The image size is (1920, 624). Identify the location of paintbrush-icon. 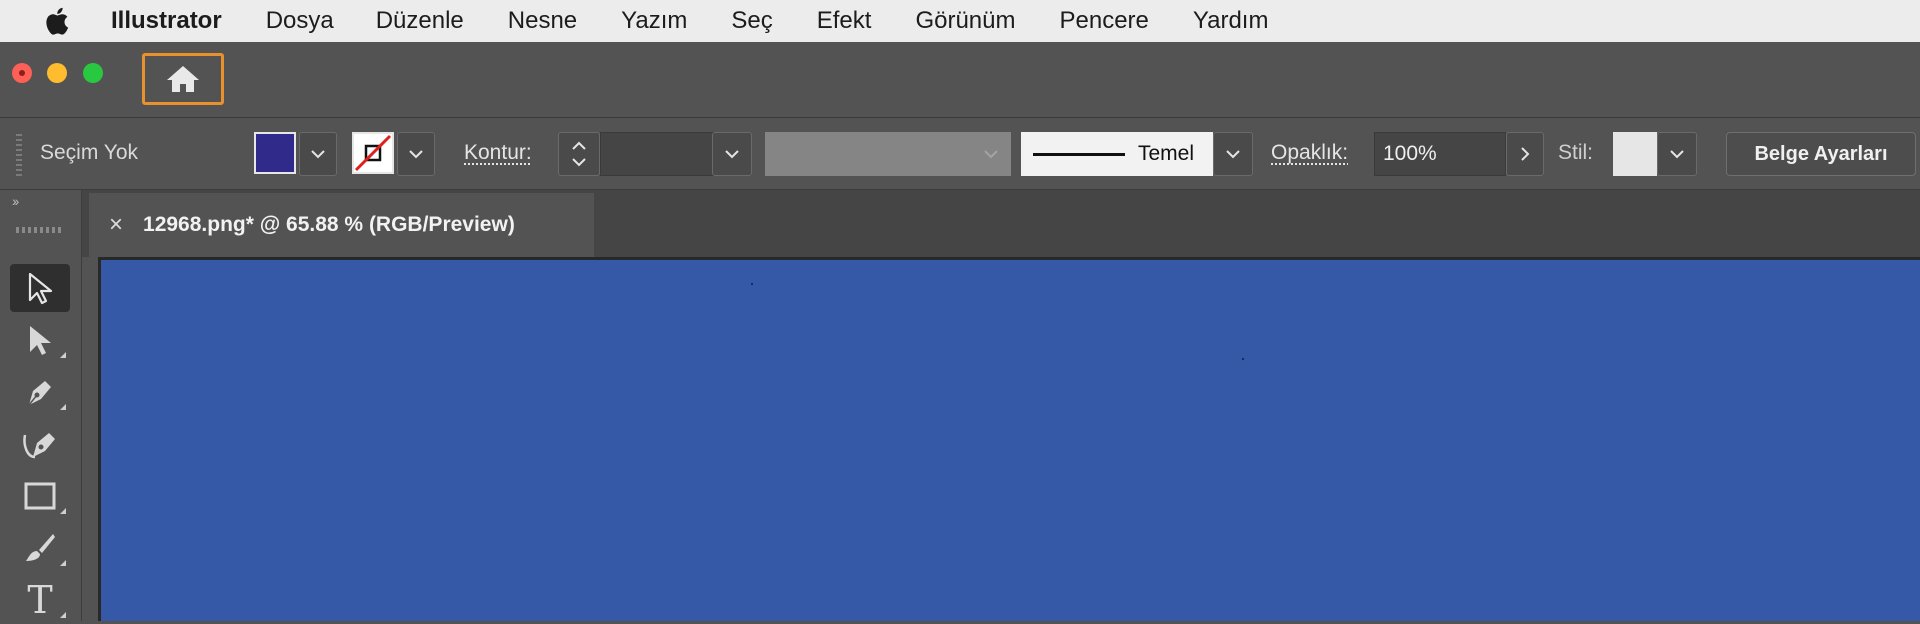
(40, 547).